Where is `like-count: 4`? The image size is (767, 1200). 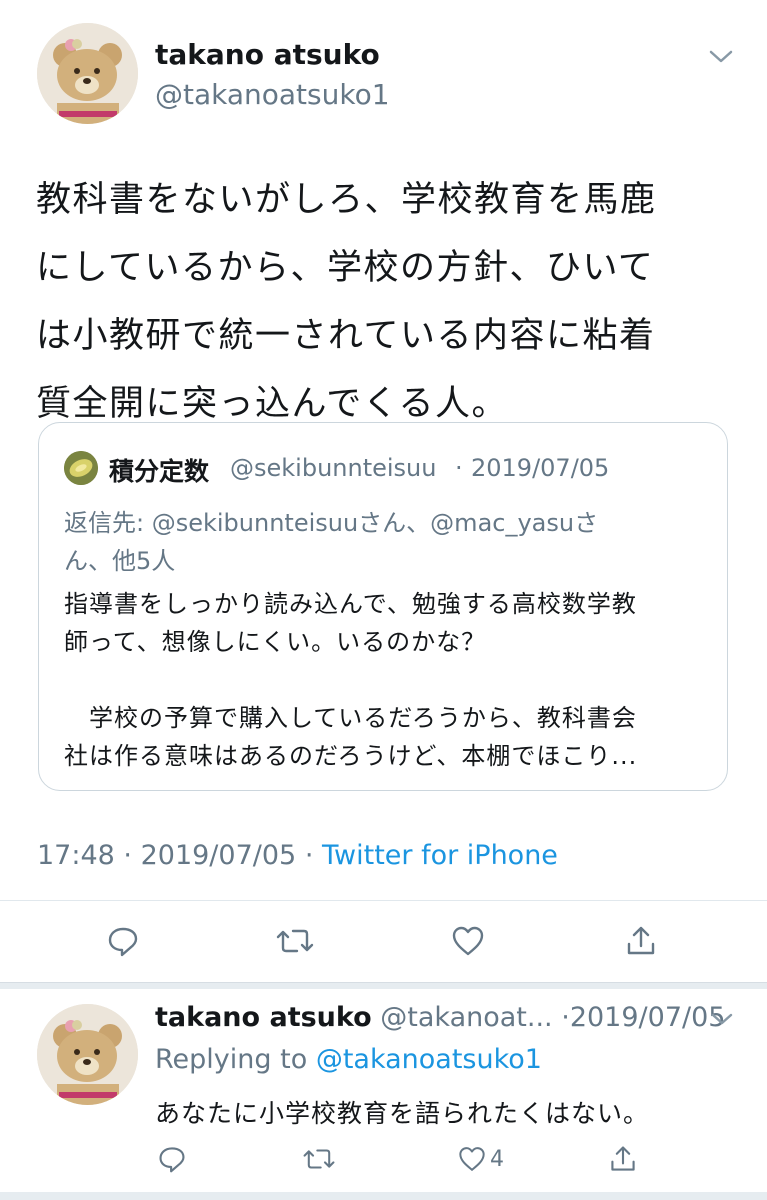 like-count: 4 is located at coordinates (497, 1159).